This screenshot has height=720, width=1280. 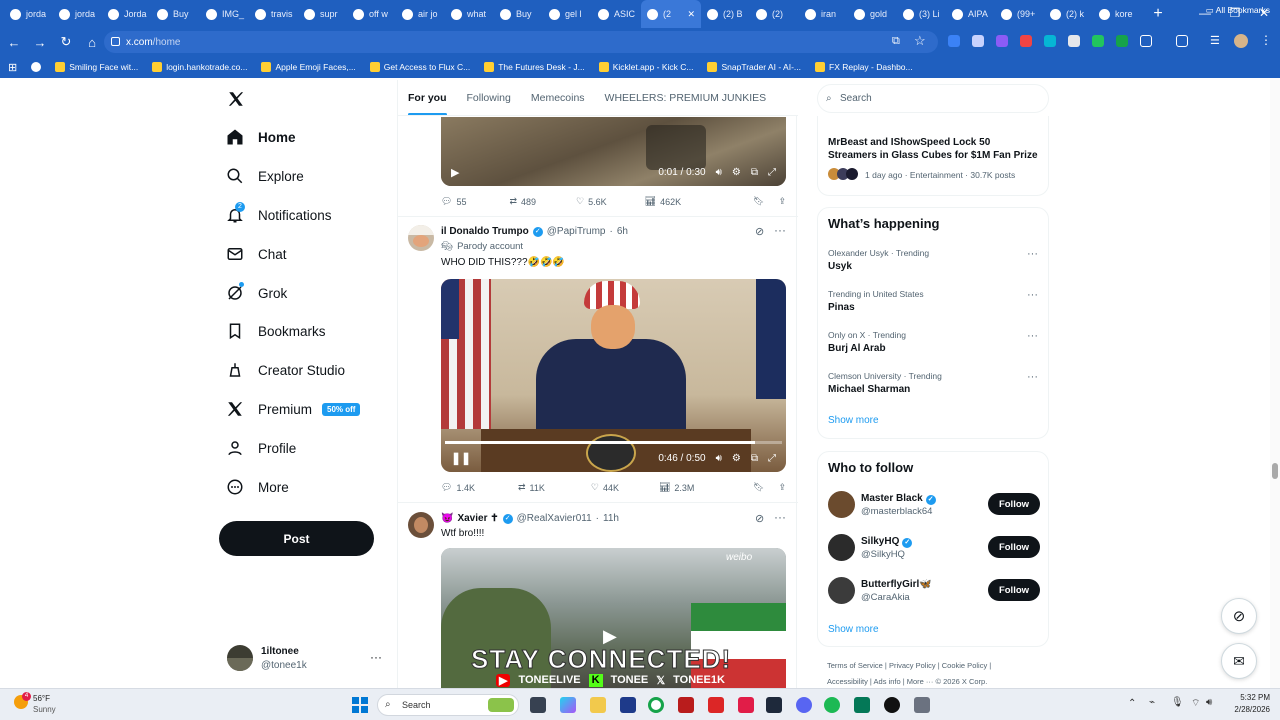 What do you see at coordinates (934, 548) in the screenshot?
I see `follow-suggestion: SilkyHQ ✓ @SilkyHQ Follow` at bounding box center [934, 548].